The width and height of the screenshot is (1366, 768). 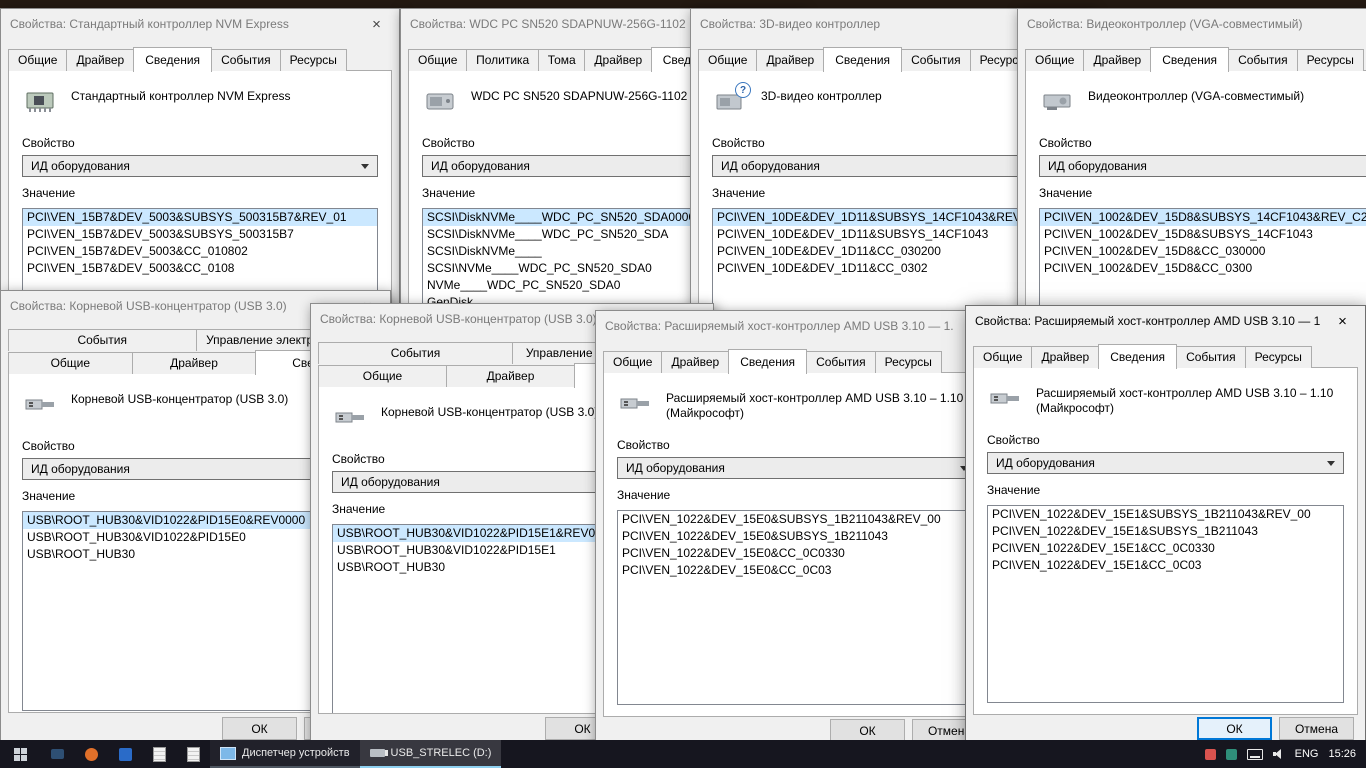 What do you see at coordinates (1254, 754) in the screenshot?
I see `touch-keyboard-icon` at bounding box center [1254, 754].